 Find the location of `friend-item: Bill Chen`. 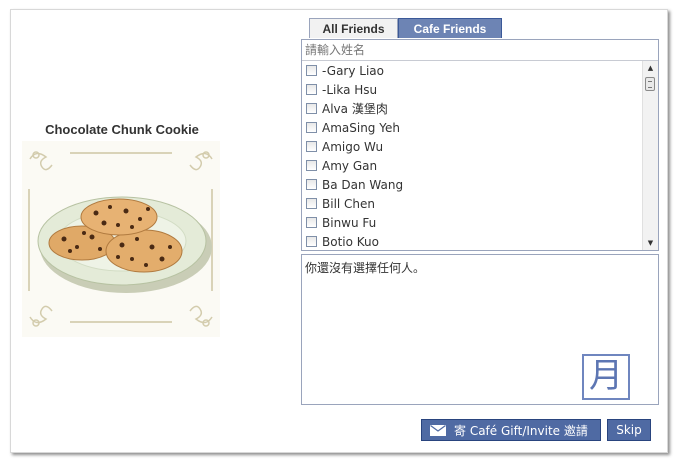

friend-item: Bill Chen is located at coordinates (472, 203).